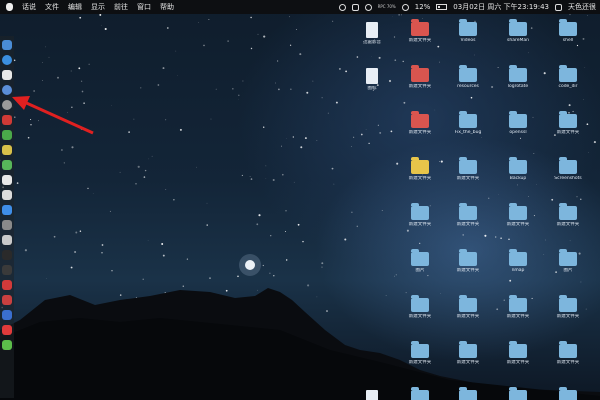 The width and height of the screenshot is (600, 400). What do you see at coordinates (7, 315) in the screenshot?
I see `app-icon-blue` at bounding box center [7, 315].